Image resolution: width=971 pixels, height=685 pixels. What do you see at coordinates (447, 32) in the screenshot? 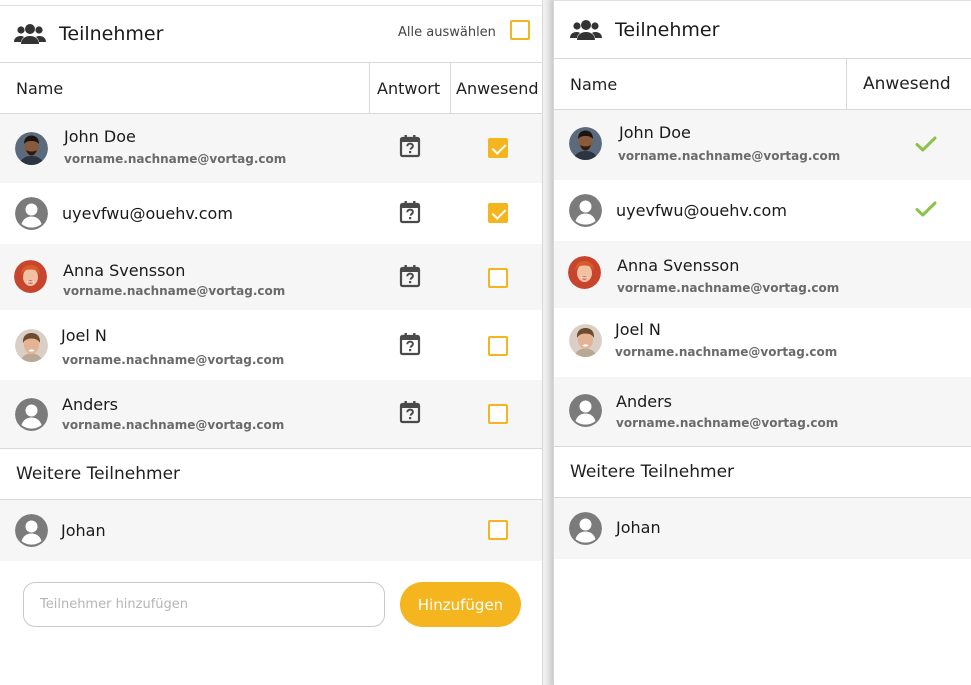
I see `select-all-label: Alle auswählen` at bounding box center [447, 32].